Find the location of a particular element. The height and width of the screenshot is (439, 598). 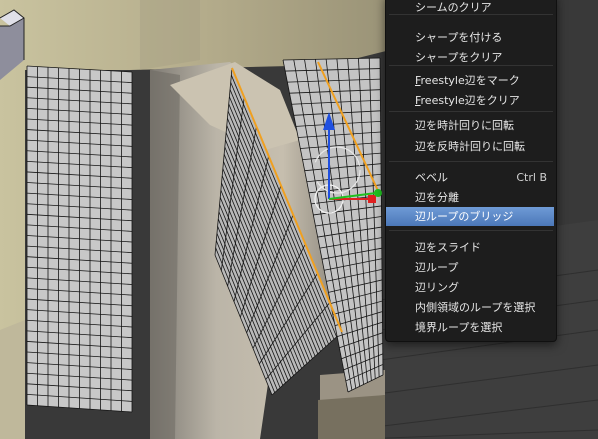

menu-item-label: 辺ループ is located at coordinates (437, 267).